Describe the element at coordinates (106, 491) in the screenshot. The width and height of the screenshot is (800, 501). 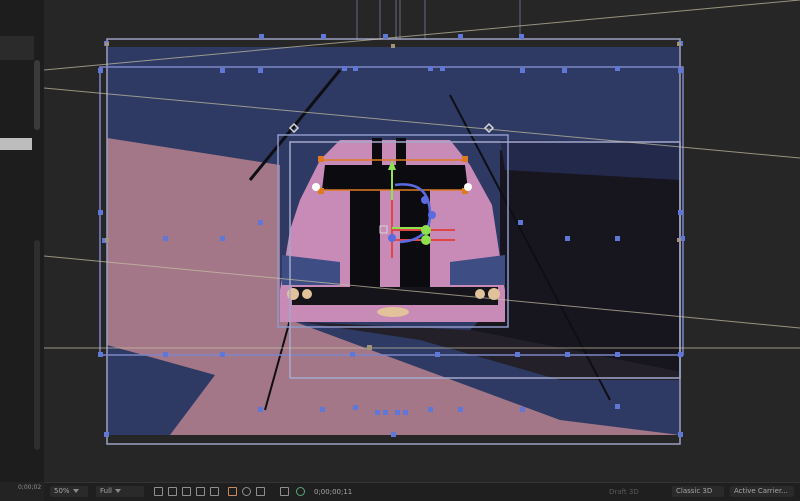
I see `resolution-value: Full` at that location.